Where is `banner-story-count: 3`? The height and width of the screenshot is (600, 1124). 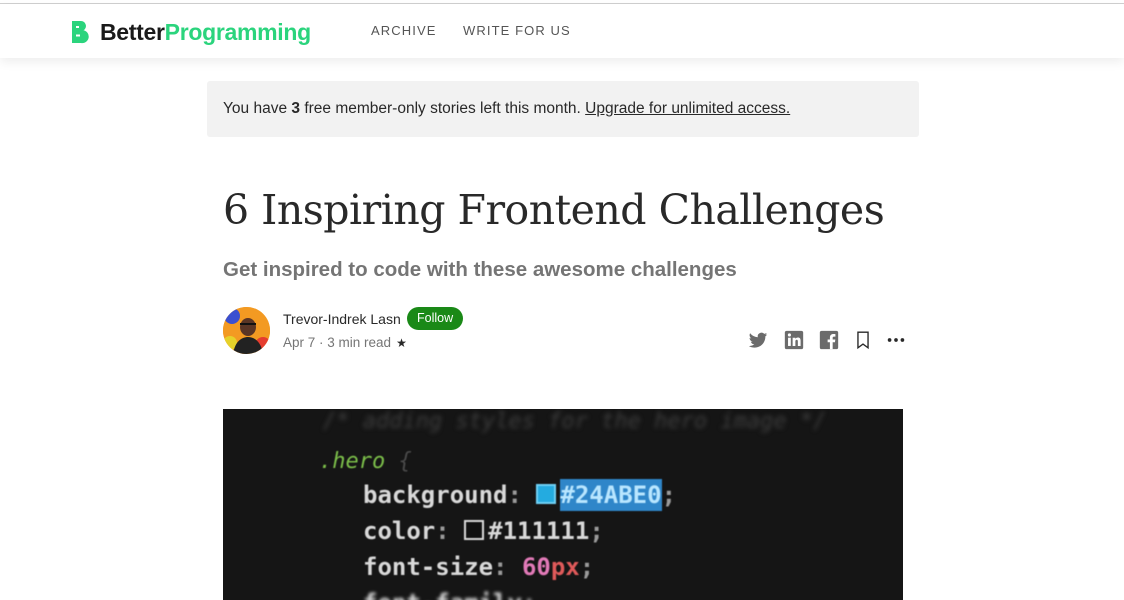
banner-story-count: 3 is located at coordinates (296, 108).